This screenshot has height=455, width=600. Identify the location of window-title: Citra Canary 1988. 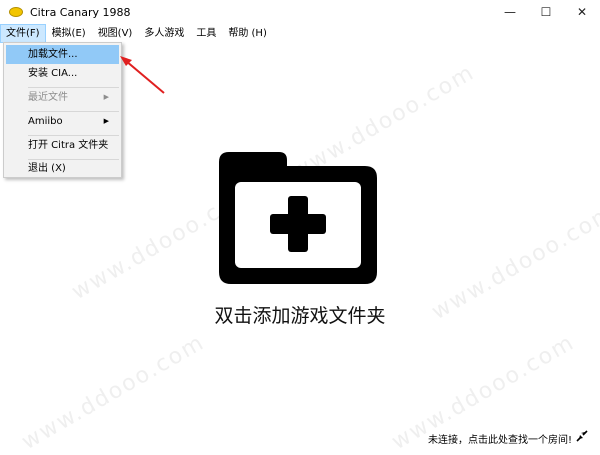
(80, 12).